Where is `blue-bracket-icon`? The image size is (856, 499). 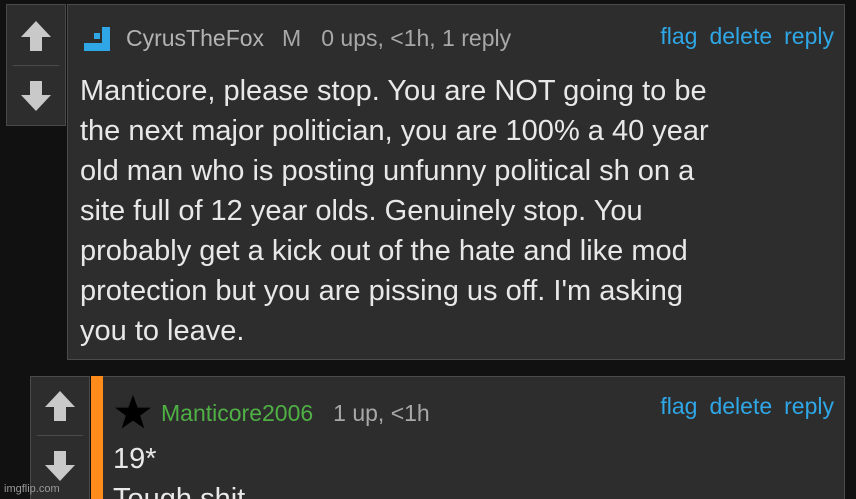
blue-bracket-icon is located at coordinates (97, 38).